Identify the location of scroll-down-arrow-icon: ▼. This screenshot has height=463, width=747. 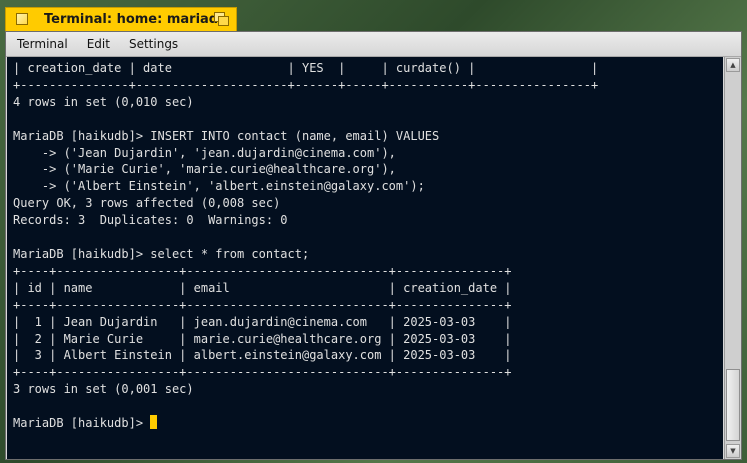
(733, 451).